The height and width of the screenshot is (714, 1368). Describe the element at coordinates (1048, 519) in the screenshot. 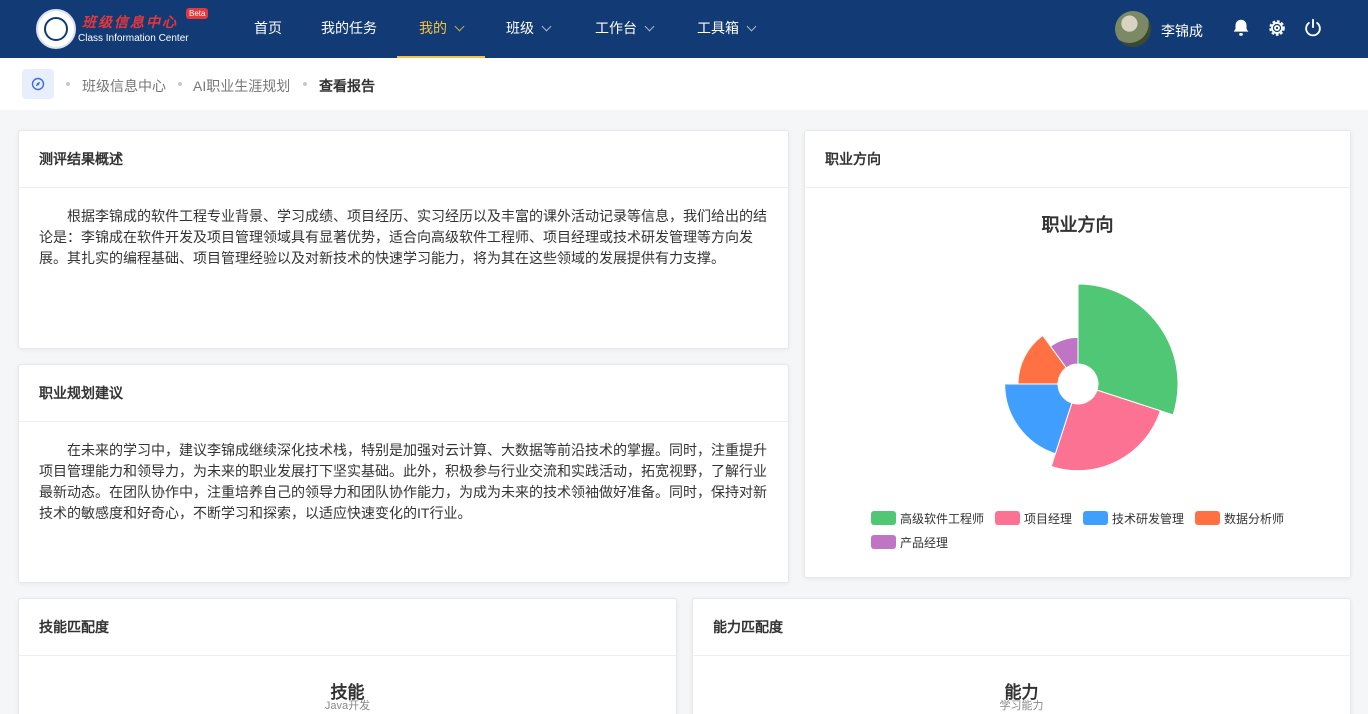

I see `legend-label: 项目经理` at that location.